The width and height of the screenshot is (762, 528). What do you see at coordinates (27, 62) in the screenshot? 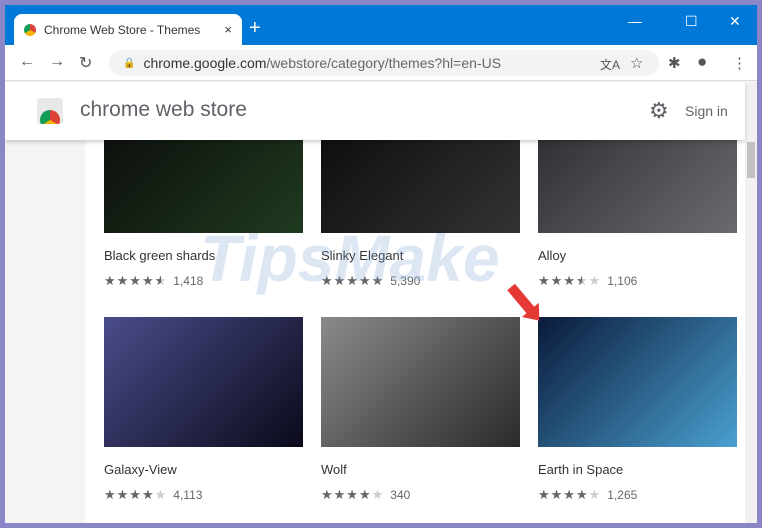
I see `back-button: ←` at bounding box center [27, 62].